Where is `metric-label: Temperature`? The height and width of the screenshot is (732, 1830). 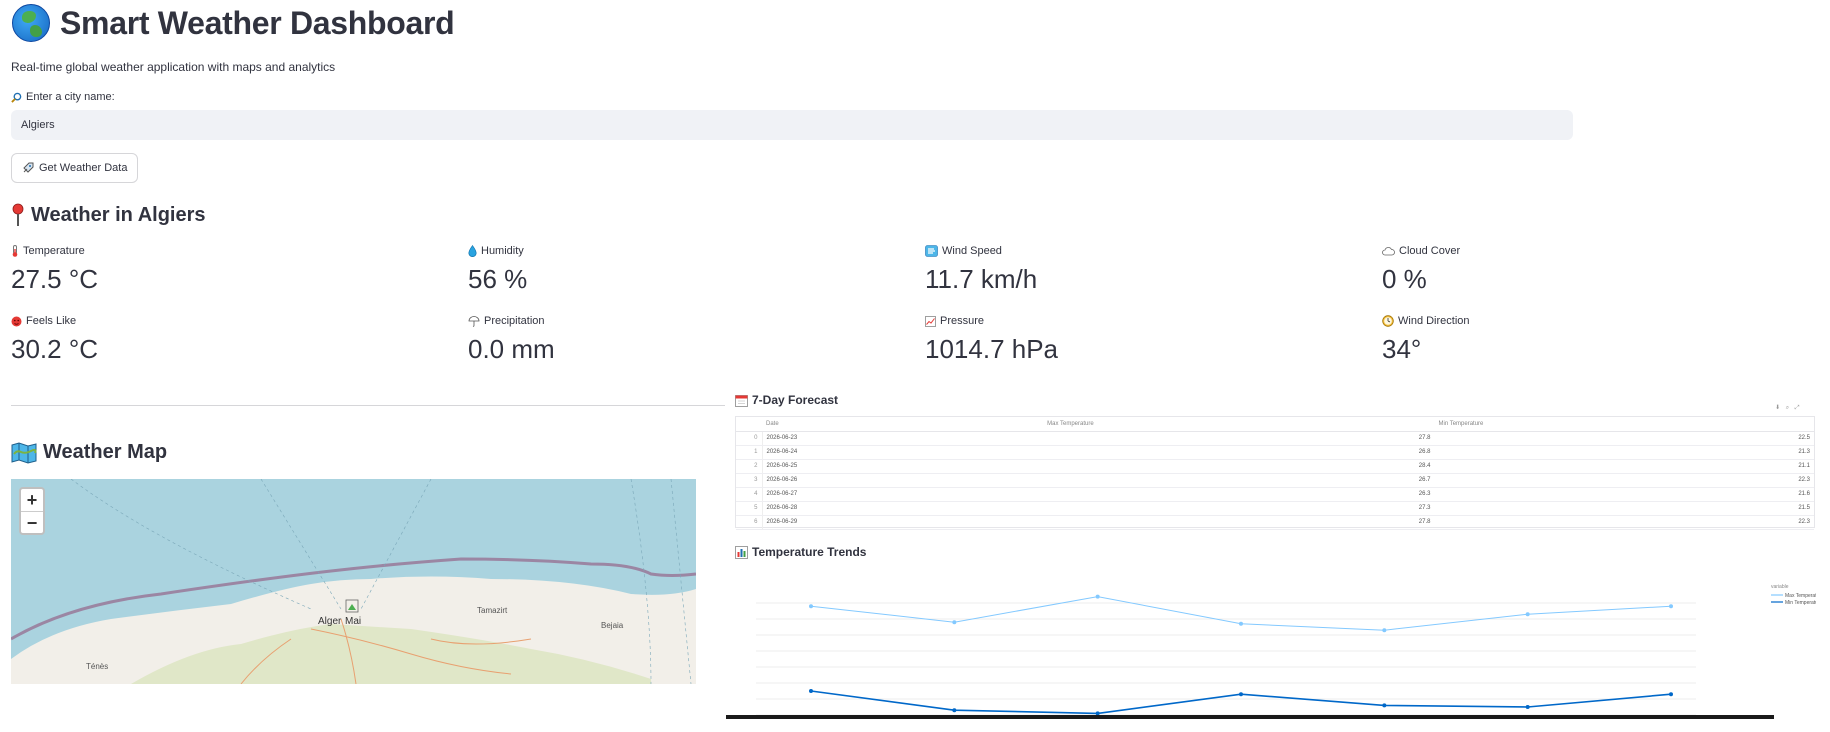 metric-label: Temperature is located at coordinates (54, 251).